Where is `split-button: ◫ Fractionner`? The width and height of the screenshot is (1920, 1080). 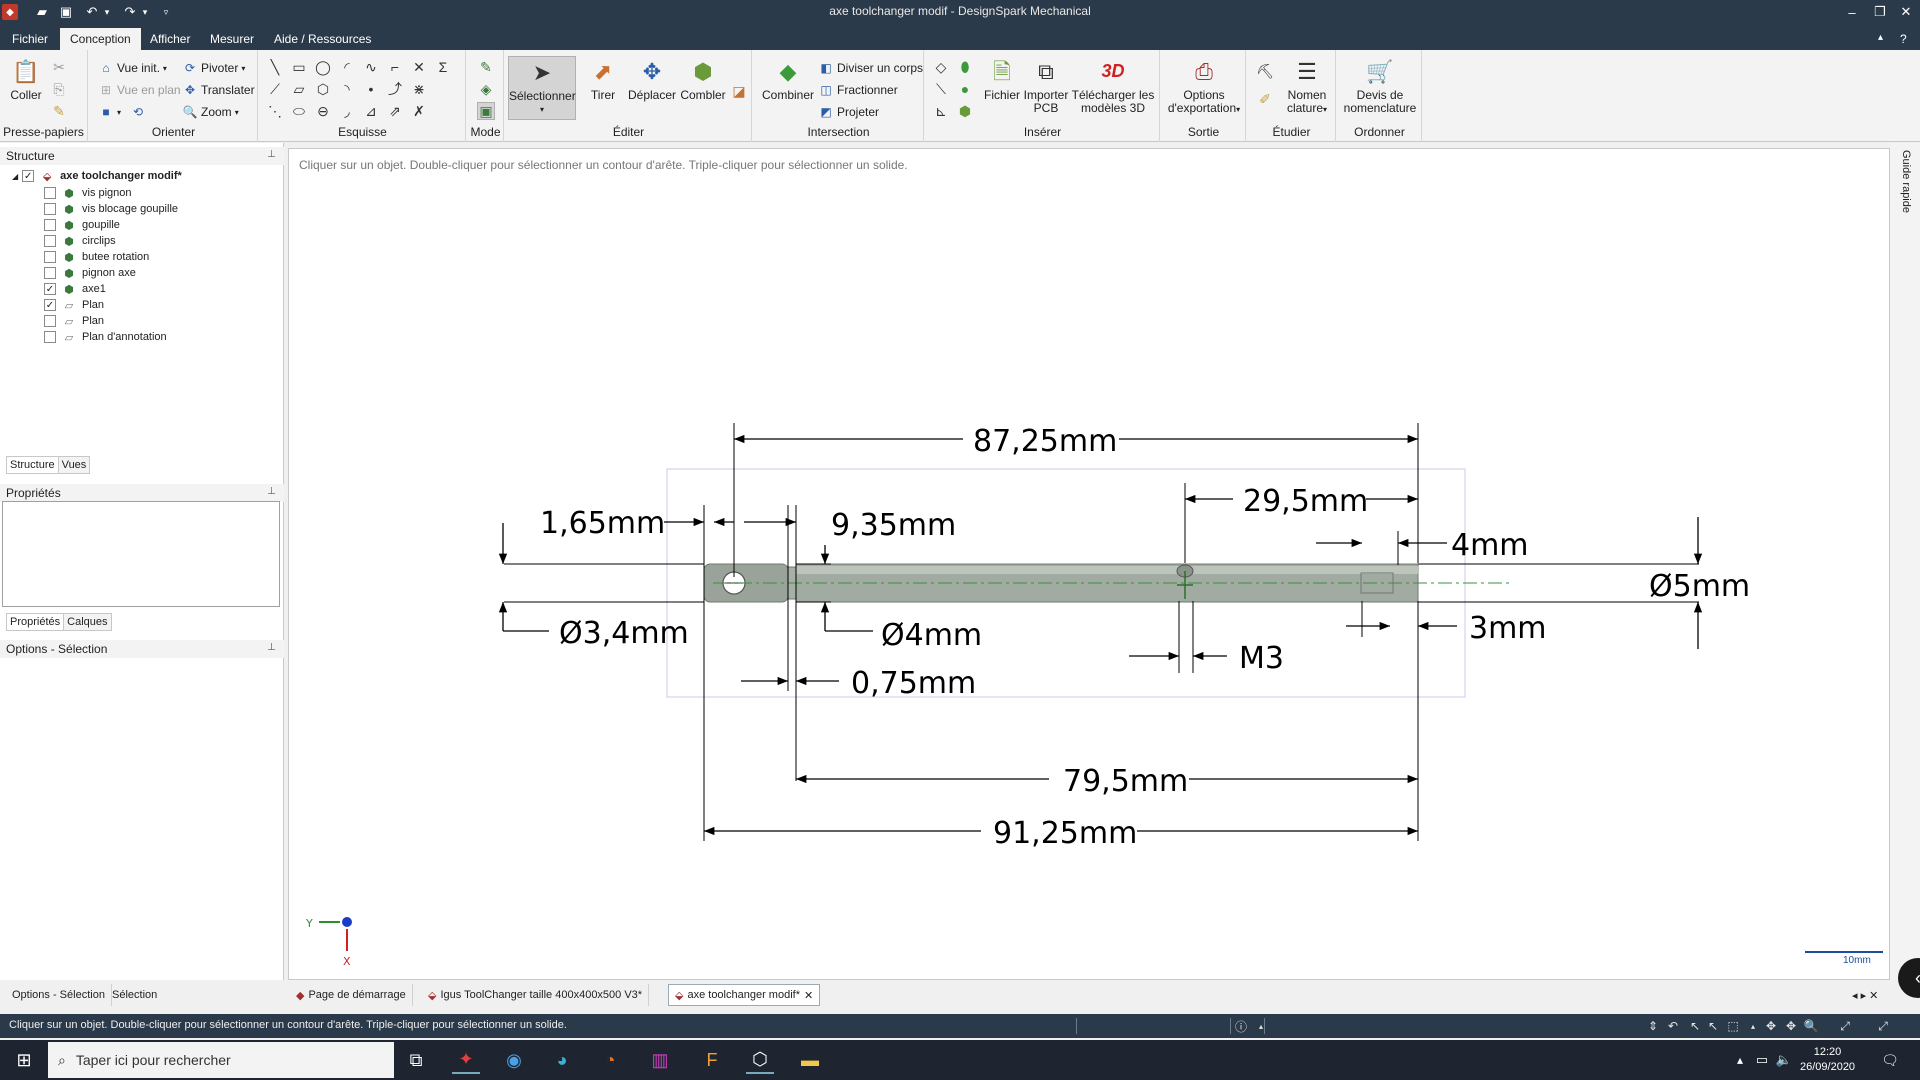 split-button: ◫ Fractionner is located at coordinates (857, 90).